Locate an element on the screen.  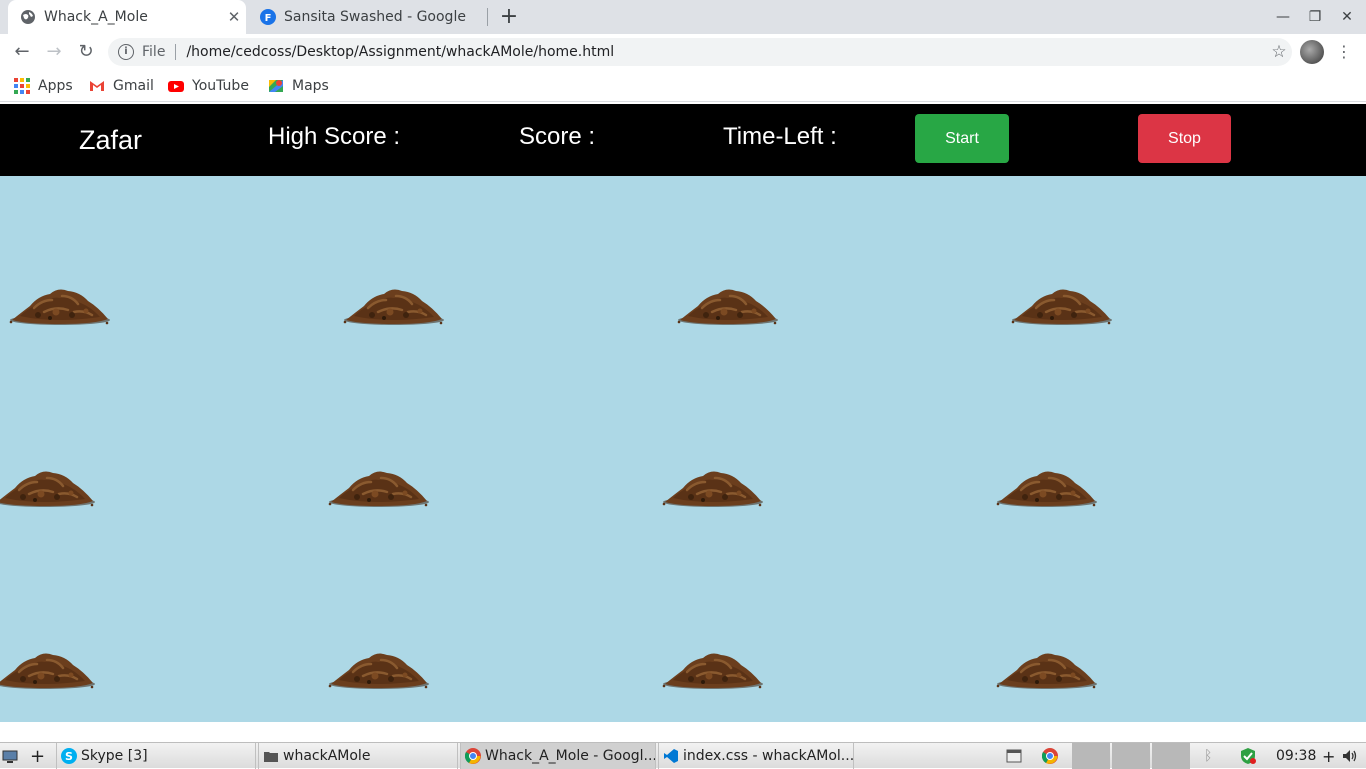
info-icon: i is located at coordinates (126, 52).